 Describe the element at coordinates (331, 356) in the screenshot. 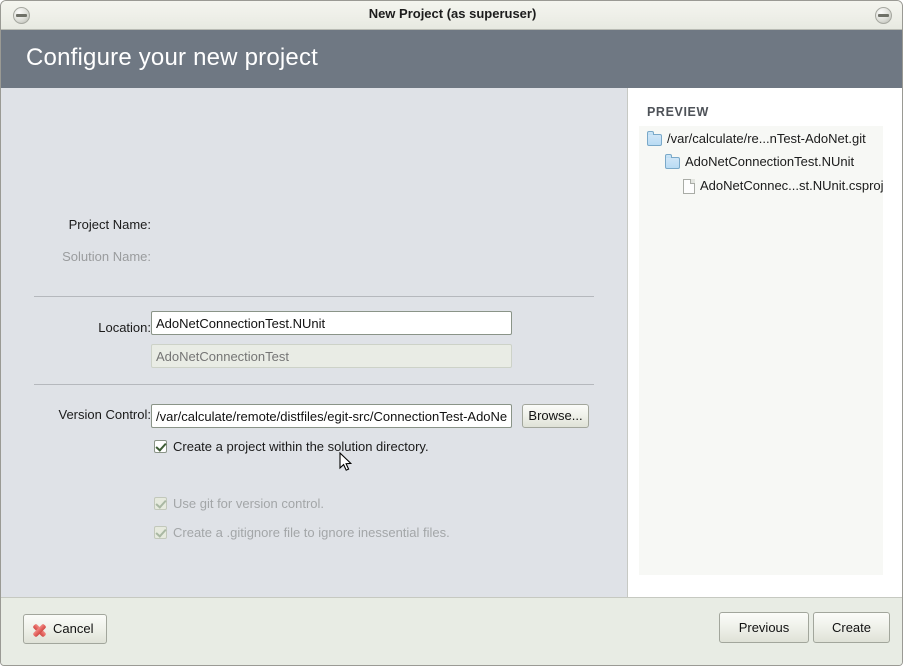

I see `solution-name-input` at that location.